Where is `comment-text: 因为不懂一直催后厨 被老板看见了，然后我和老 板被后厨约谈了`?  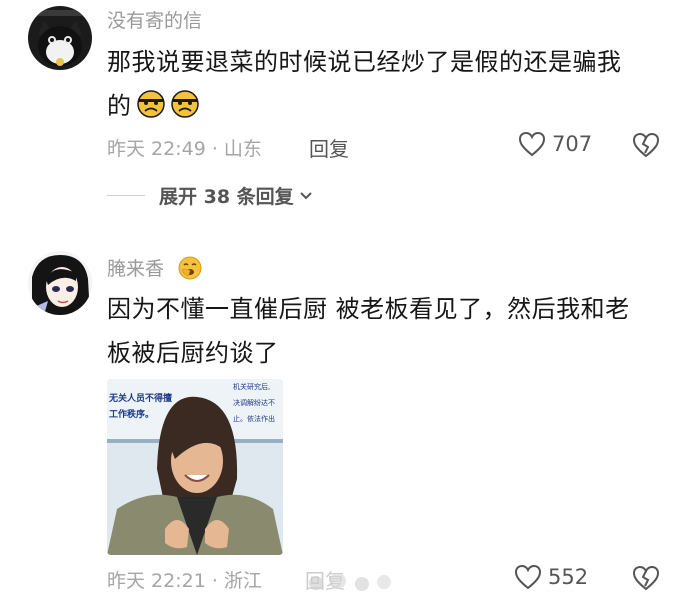 comment-text: 因为不懂一直催后厨 被老板看见了，然后我和老 板被后厨约谈了 is located at coordinates (392, 331).